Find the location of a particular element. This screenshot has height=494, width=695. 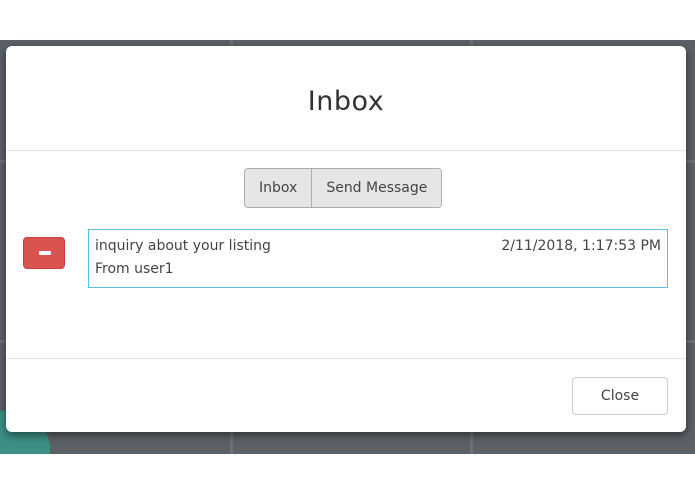

modal-footer: Close is located at coordinates (346, 395).